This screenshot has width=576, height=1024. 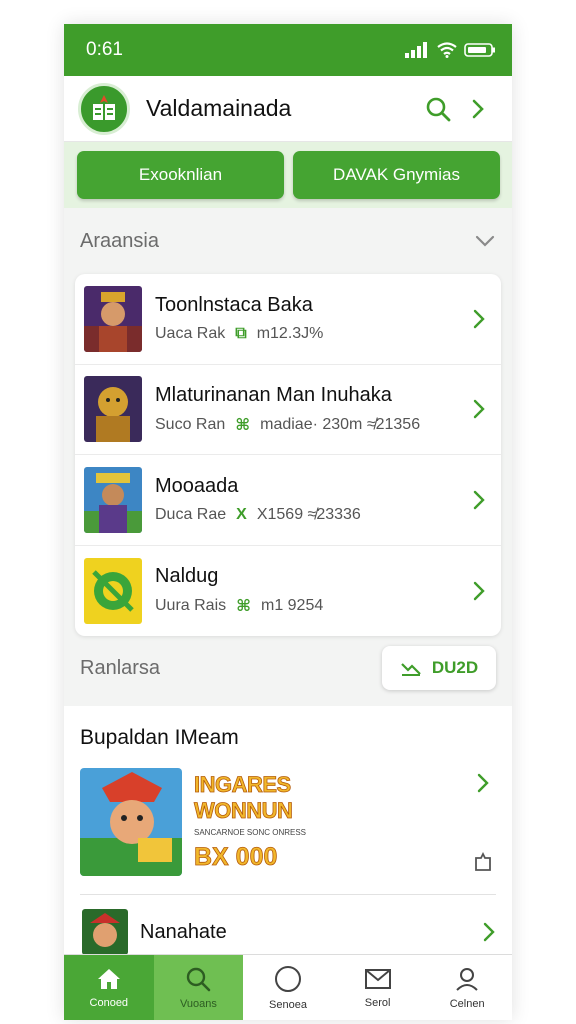 I want to click on section-header-2: Ranlarsa DU2D, so click(x=288, y=668).